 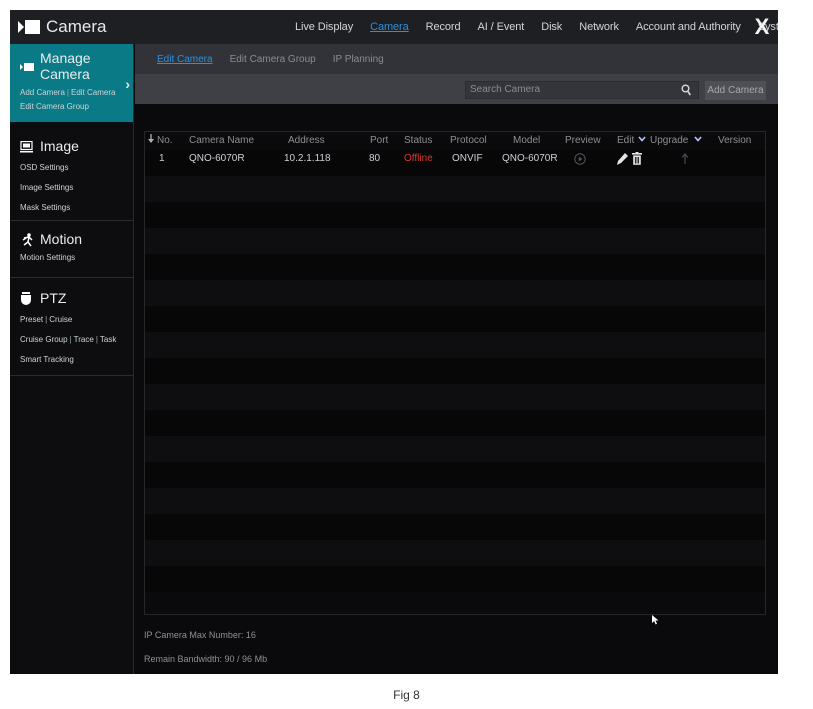 I want to click on camera-small-icon, so click(x=27, y=66).